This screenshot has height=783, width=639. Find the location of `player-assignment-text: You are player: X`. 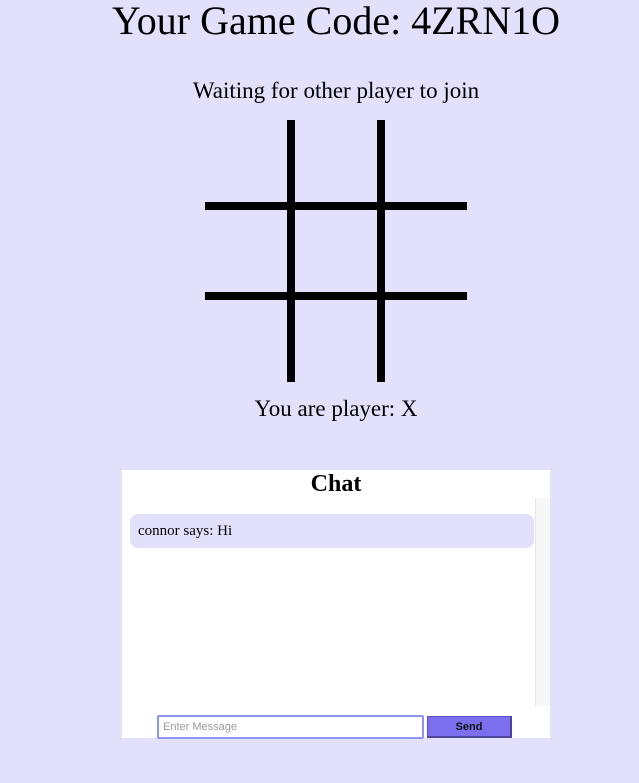

player-assignment-text: You are player: X is located at coordinates (336, 408).